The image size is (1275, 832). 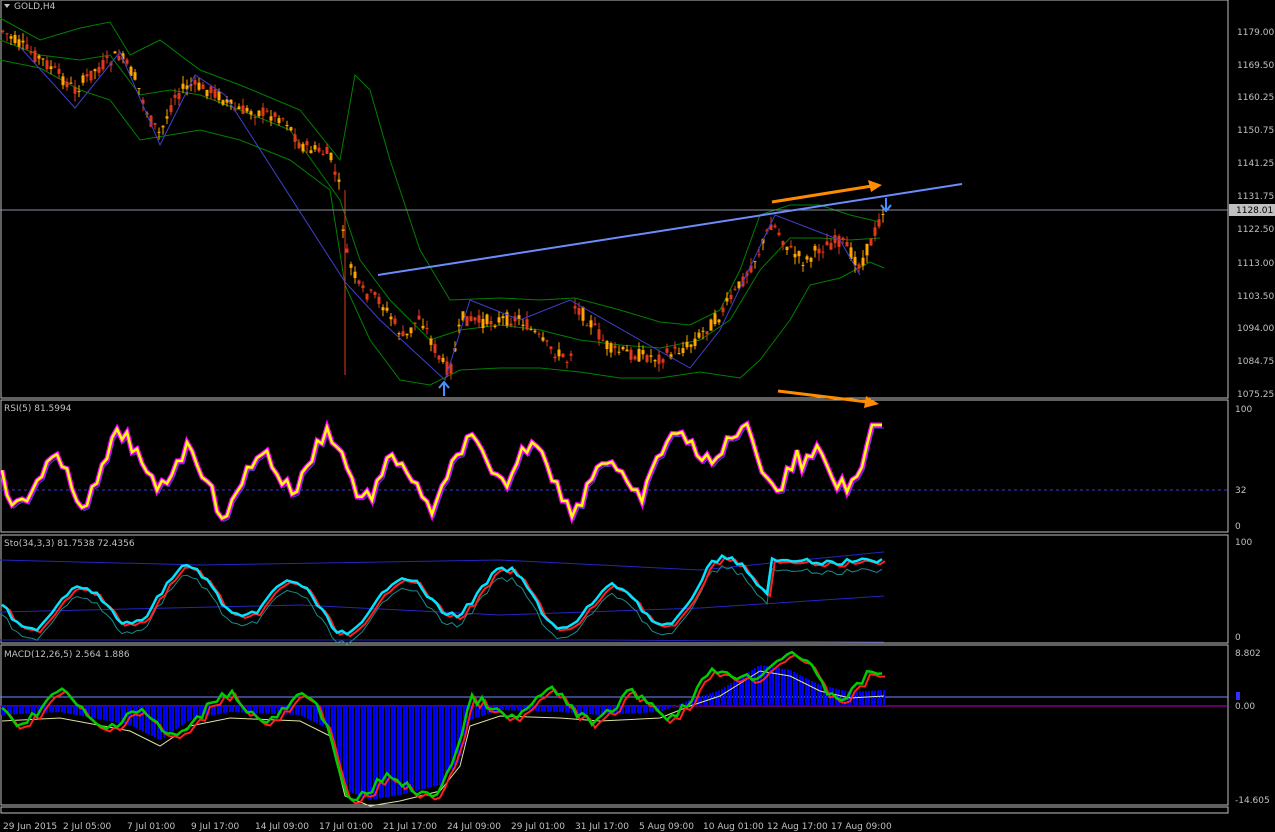 What do you see at coordinates (1255, 98) in the screenshot?
I see `price-tick: 1160.25` at bounding box center [1255, 98].